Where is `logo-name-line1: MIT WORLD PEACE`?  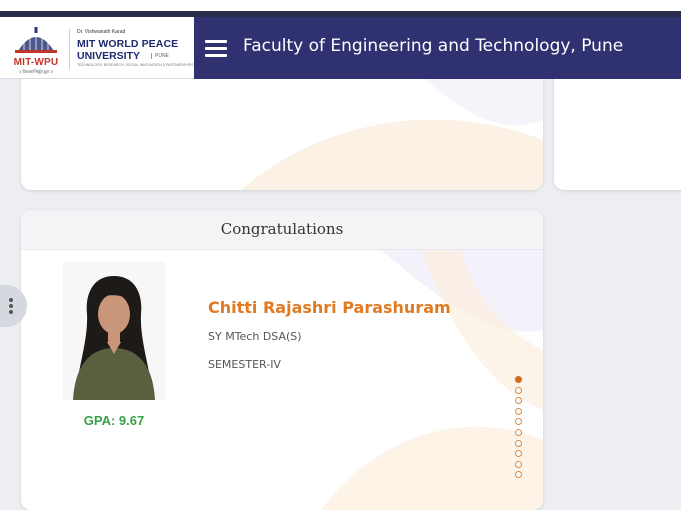 logo-name-line1: MIT WORLD PEACE is located at coordinates (128, 44).